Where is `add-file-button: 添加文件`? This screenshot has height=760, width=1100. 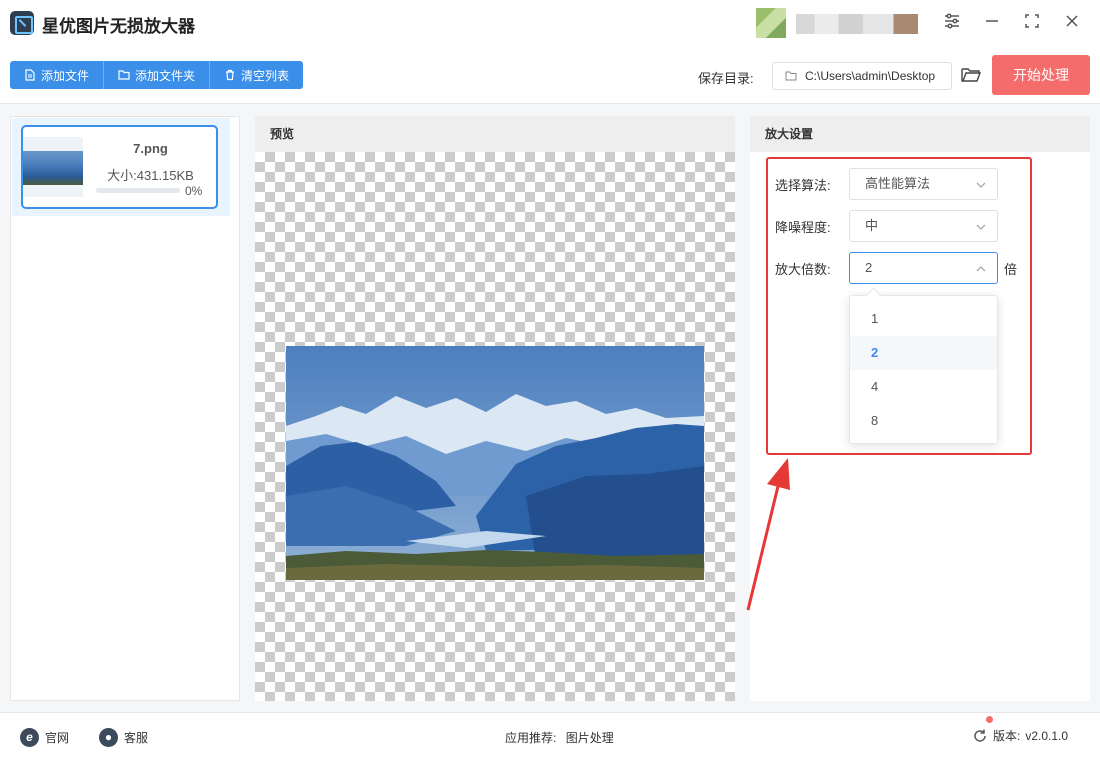
add-file-button: 添加文件 is located at coordinates (57, 75).